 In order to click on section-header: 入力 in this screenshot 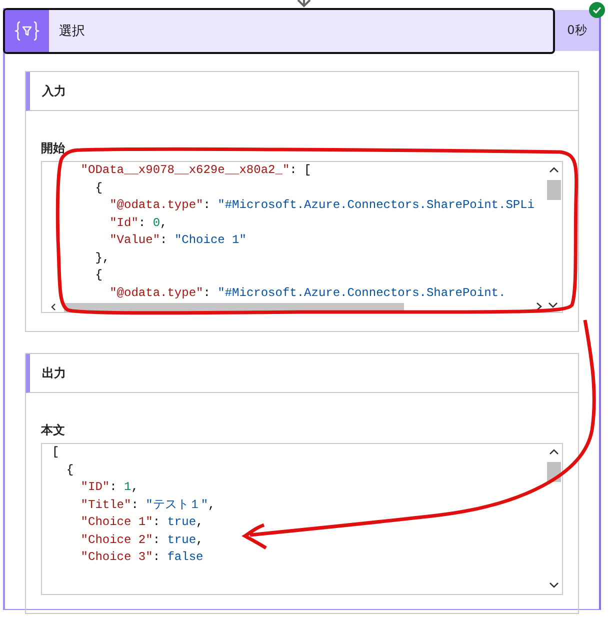, I will do `click(302, 91)`.